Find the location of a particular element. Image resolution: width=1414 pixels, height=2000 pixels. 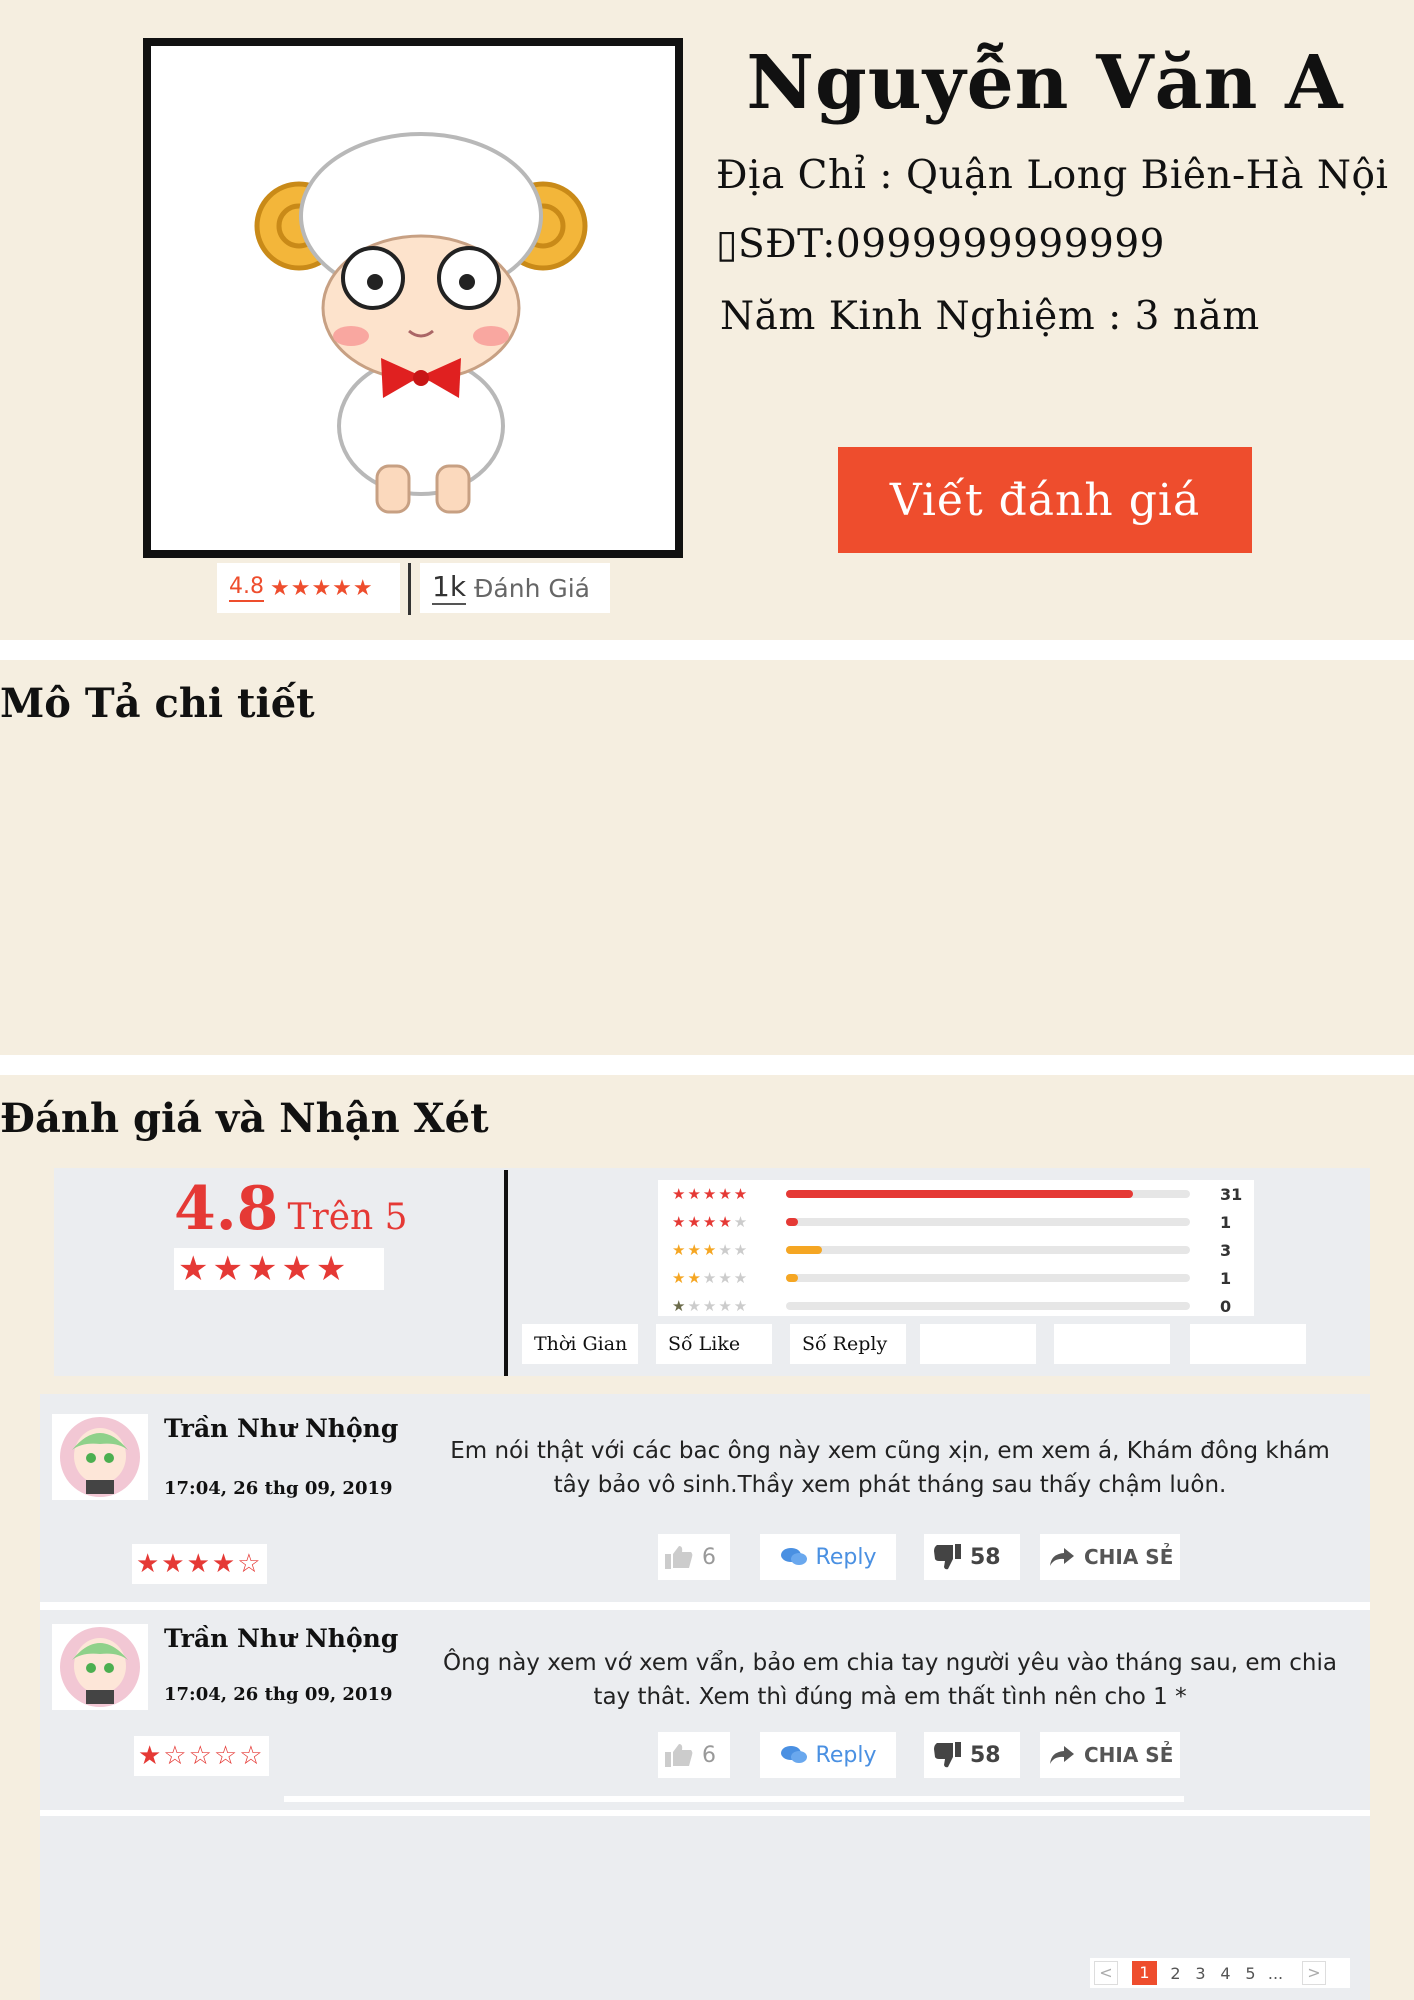

profile-phone-text: SĐT:0999999999999 is located at coordinates (951, 244).